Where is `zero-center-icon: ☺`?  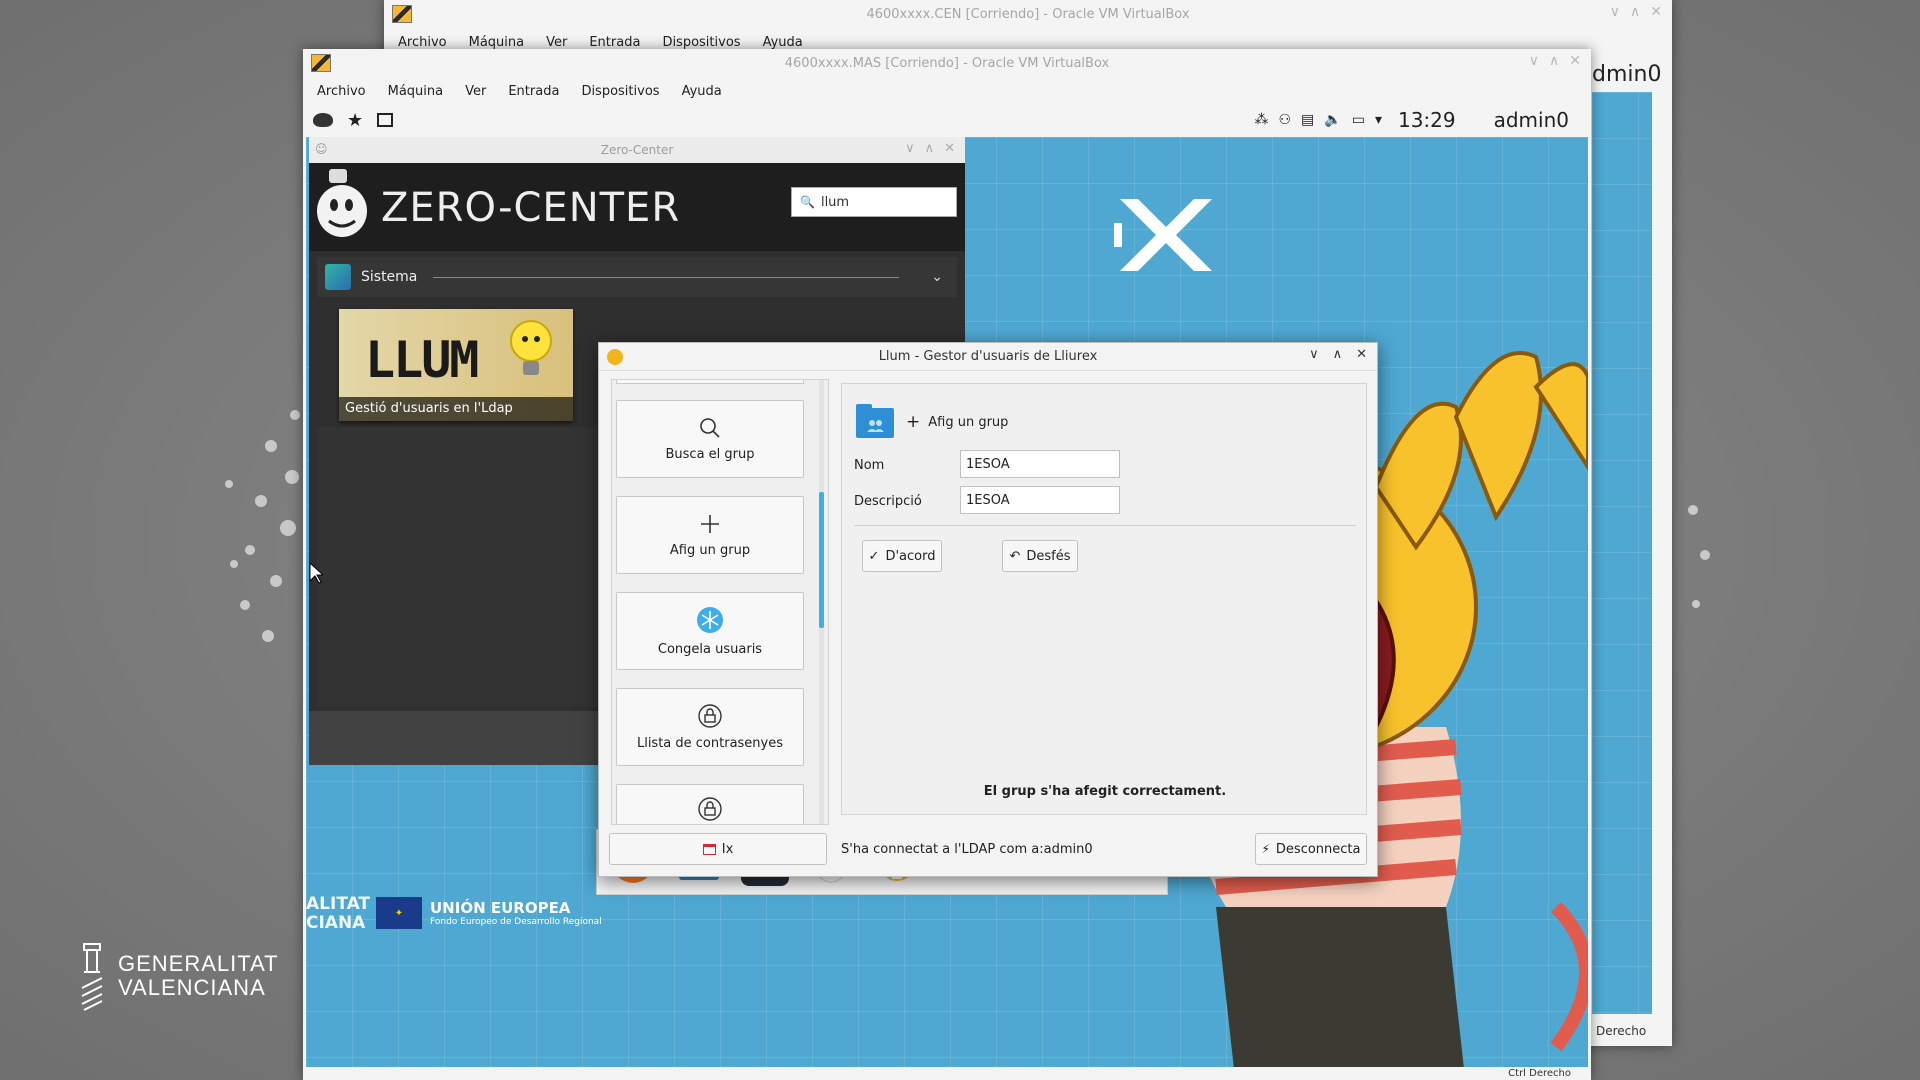
zero-center-icon: ☺ is located at coordinates (321, 149).